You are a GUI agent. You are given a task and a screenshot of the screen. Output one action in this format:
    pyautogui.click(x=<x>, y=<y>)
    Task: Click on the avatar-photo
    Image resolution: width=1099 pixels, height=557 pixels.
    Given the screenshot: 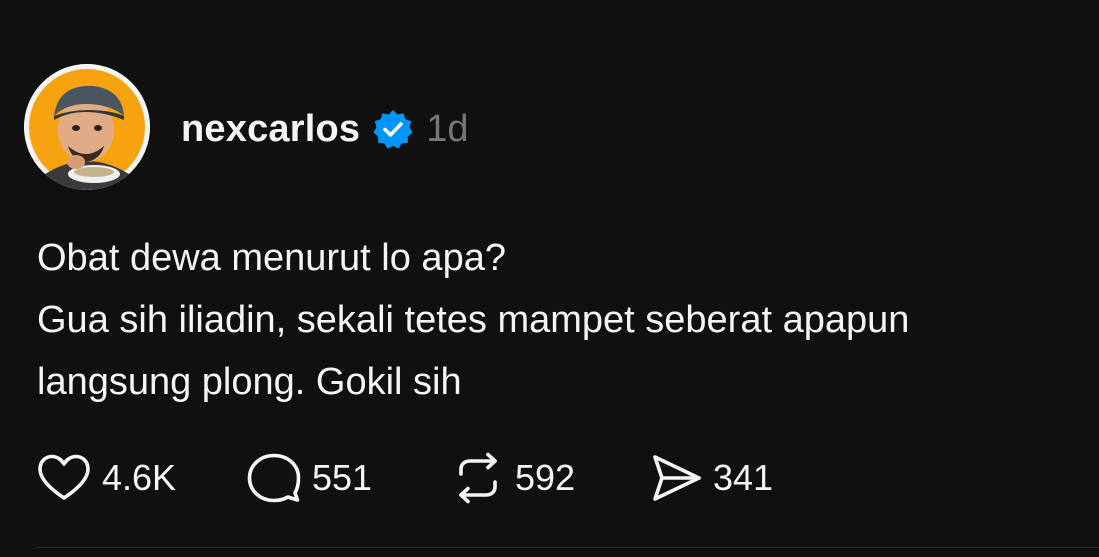 What is the action you would take?
    pyautogui.click(x=87, y=127)
    